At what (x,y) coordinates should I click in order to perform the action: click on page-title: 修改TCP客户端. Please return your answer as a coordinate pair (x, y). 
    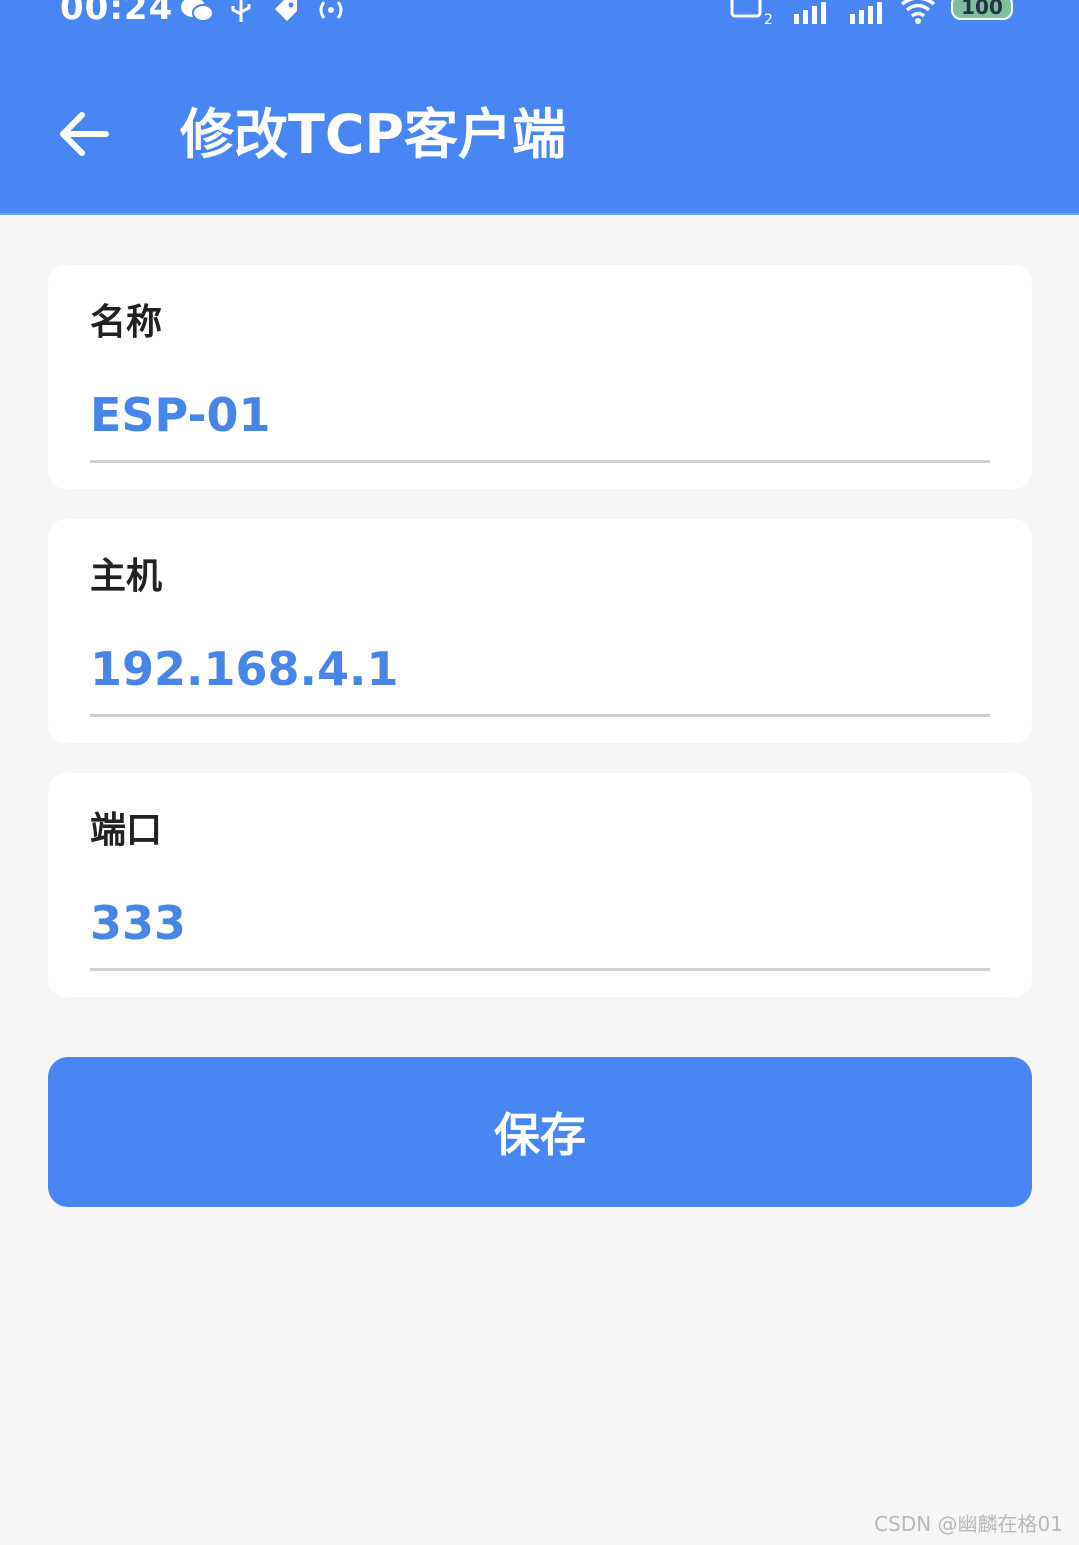
    Looking at the image, I should click on (373, 134).